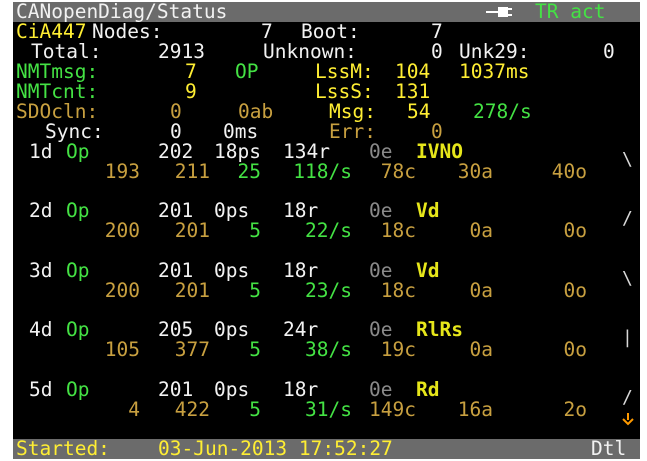  Describe the element at coordinates (352, 111) in the screenshot. I see `msg-label: Msg:` at that location.